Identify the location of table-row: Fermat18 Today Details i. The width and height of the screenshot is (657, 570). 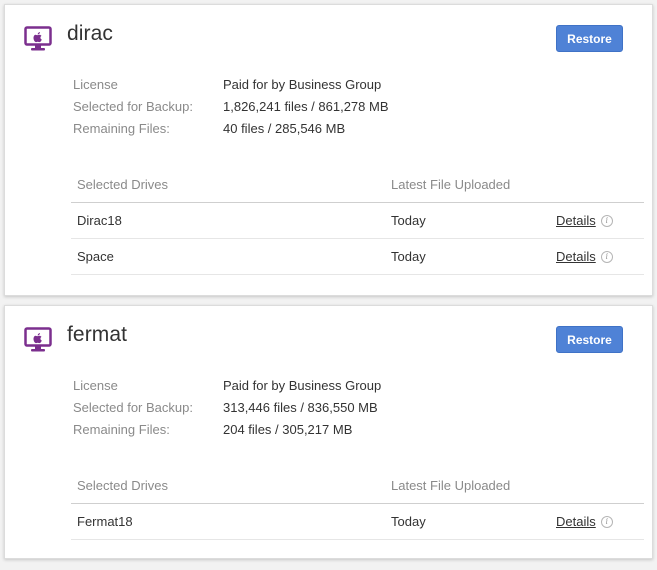
(357, 522).